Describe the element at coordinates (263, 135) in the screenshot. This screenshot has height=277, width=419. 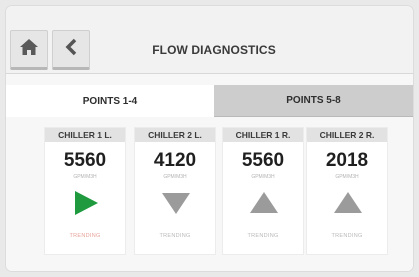
I see `chiller-label: CHILLER 1 R.` at that location.